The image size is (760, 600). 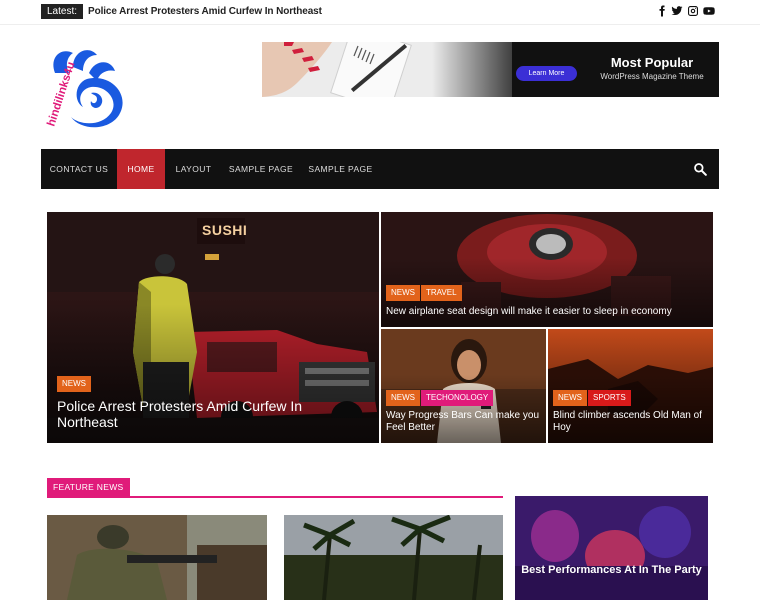 I want to click on youtube-icon, so click(x=709, y=11).